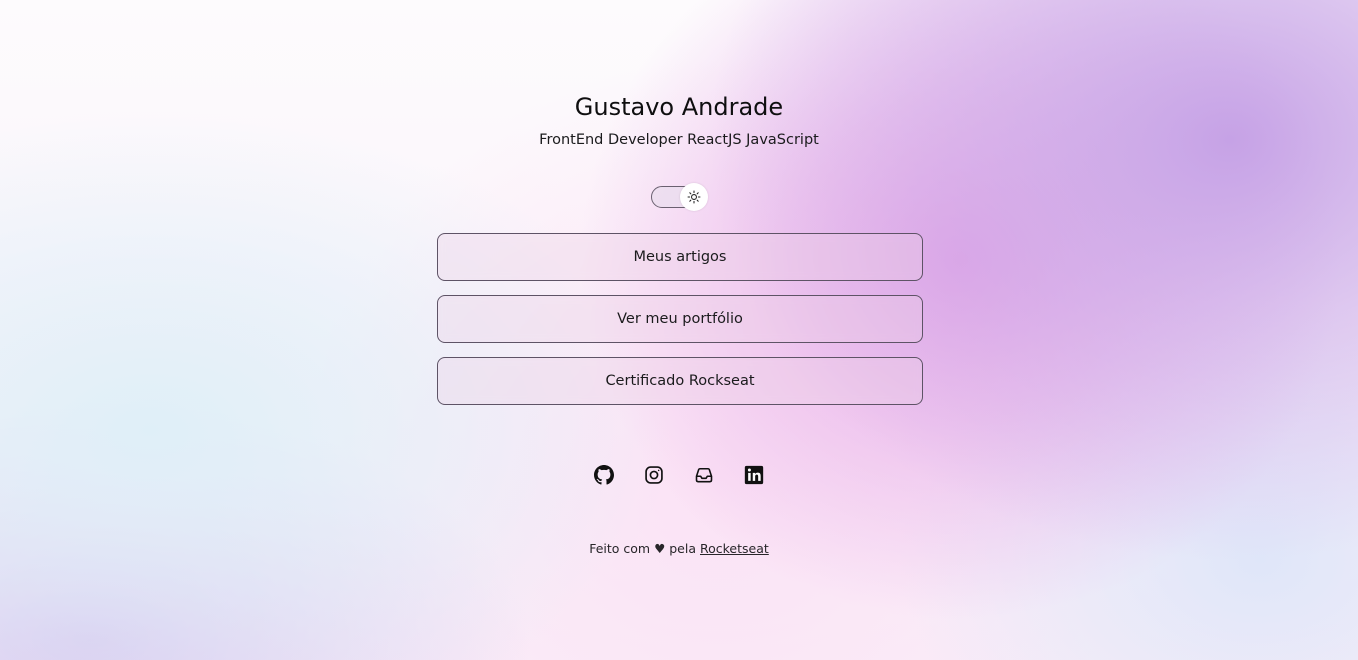  Describe the element at coordinates (643, 548) in the screenshot. I see `footer-text: Feito com ♥ pela` at that location.